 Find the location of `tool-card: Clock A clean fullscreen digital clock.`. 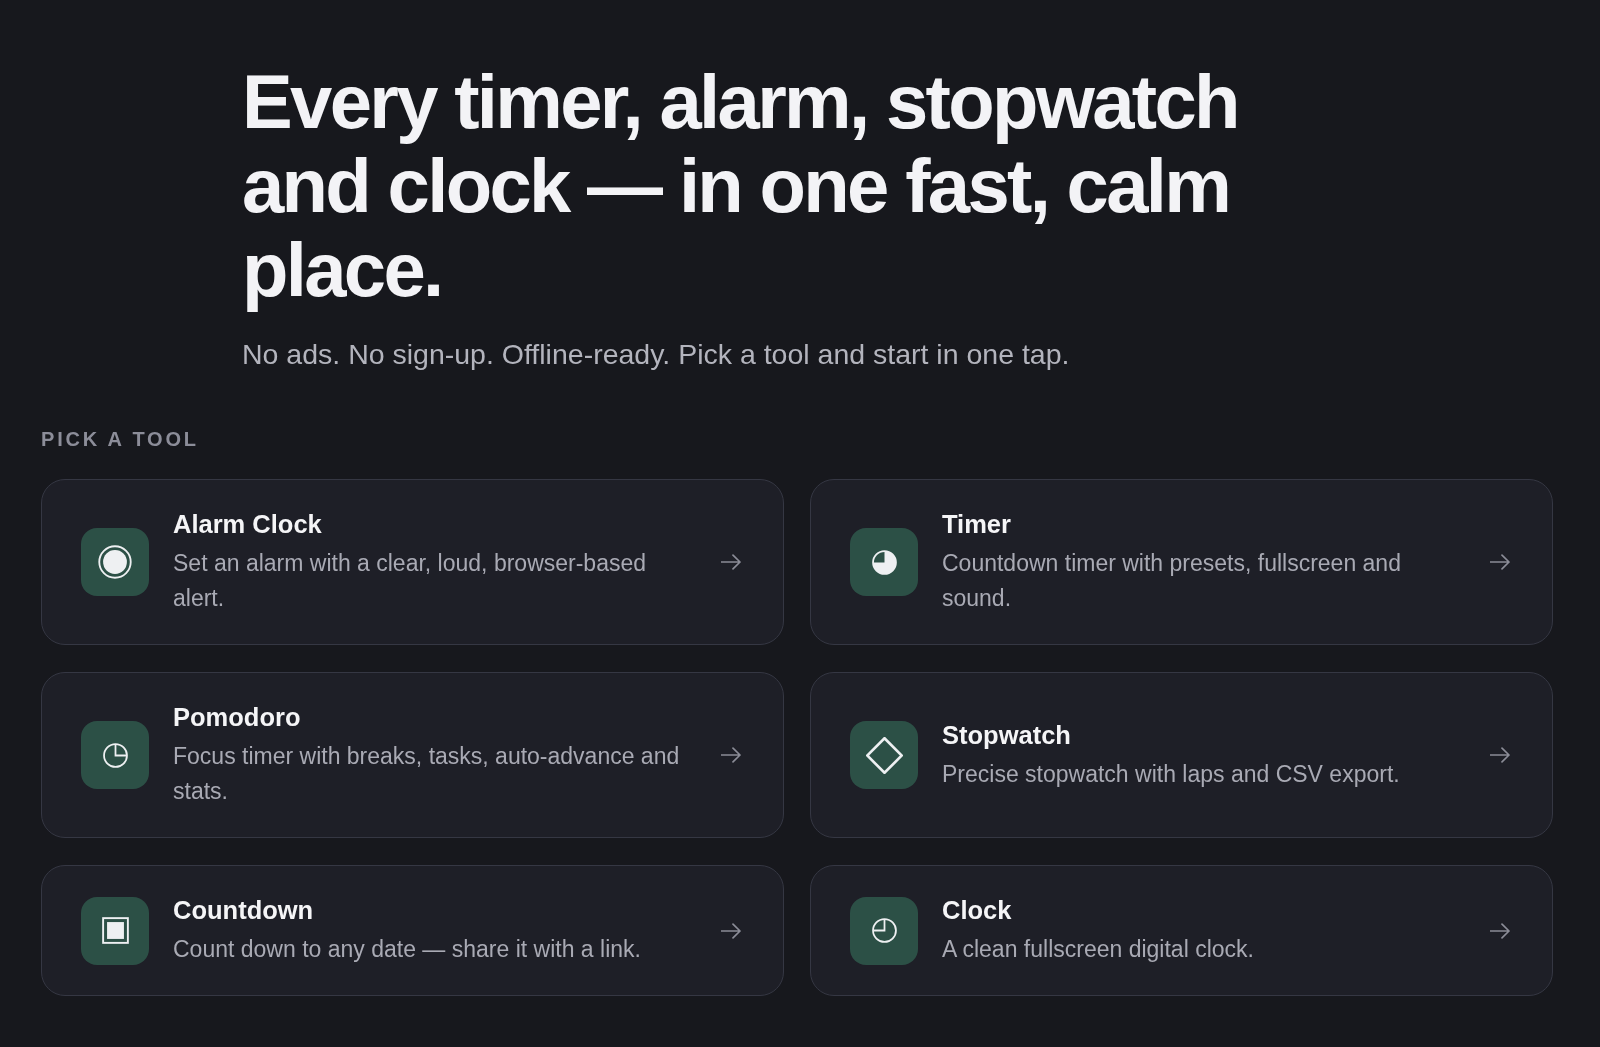

tool-card: Clock A clean fullscreen digital clock. is located at coordinates (1181, 930).